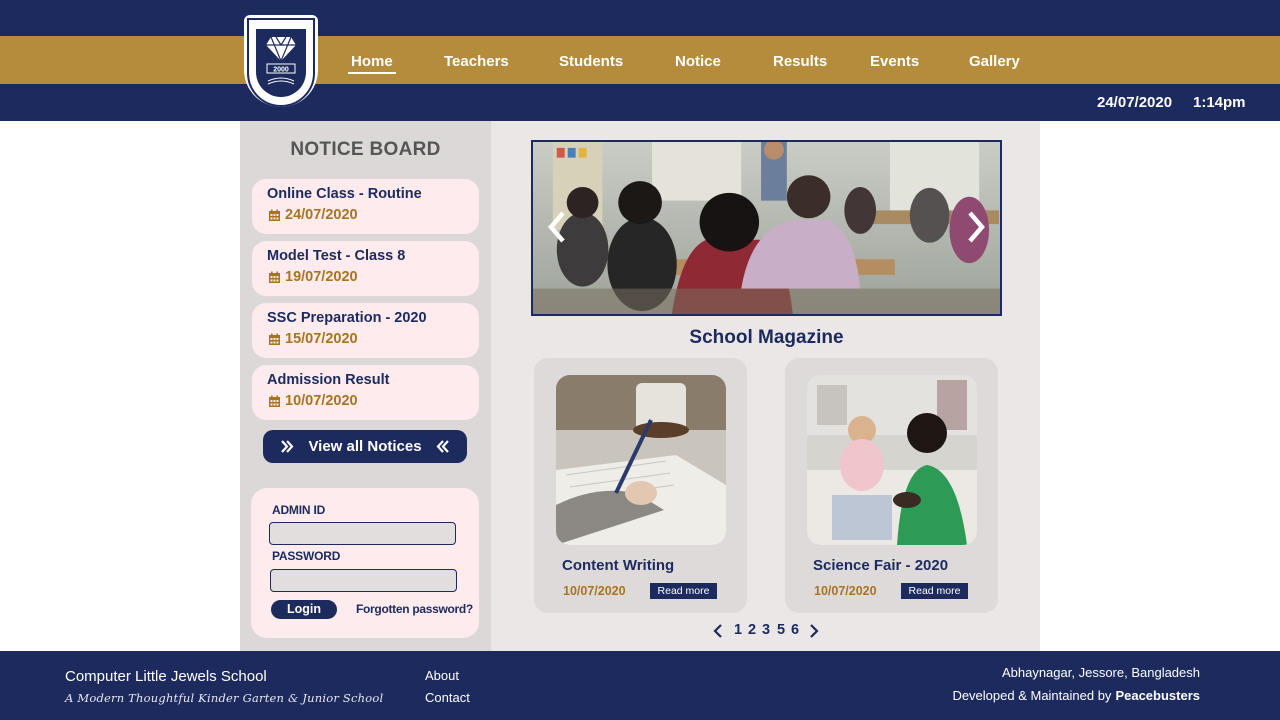 This screenshot has height=720, width=1280. What do you see at coordinates (1219, 102) in the screenshot?
I see `current-time: 1:14pm` at bounding box center [1219, 102].